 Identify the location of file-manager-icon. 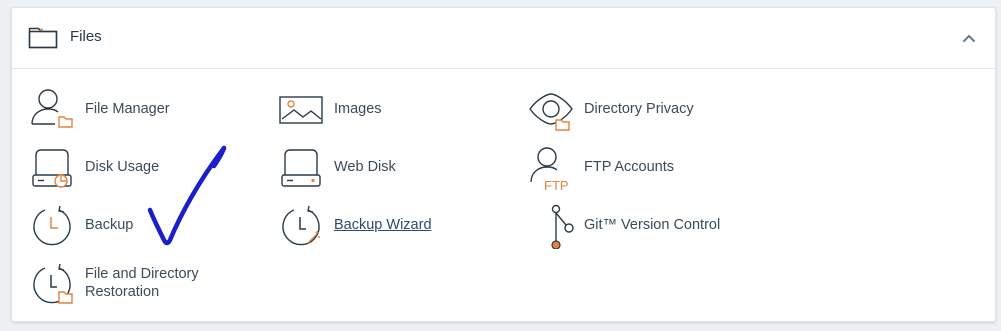
(52, 108).